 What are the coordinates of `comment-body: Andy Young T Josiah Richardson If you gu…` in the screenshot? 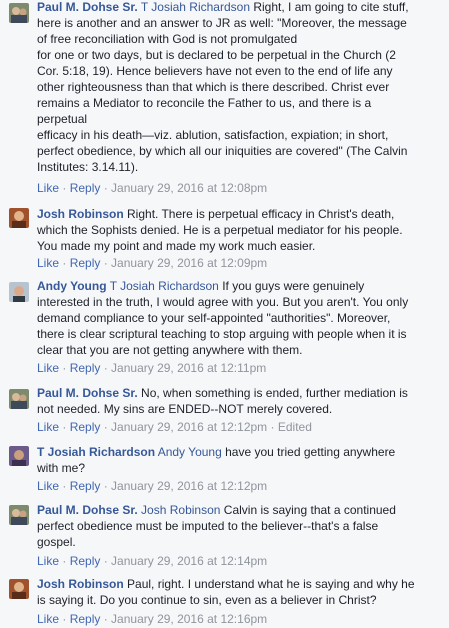 It's located at (239, 318).